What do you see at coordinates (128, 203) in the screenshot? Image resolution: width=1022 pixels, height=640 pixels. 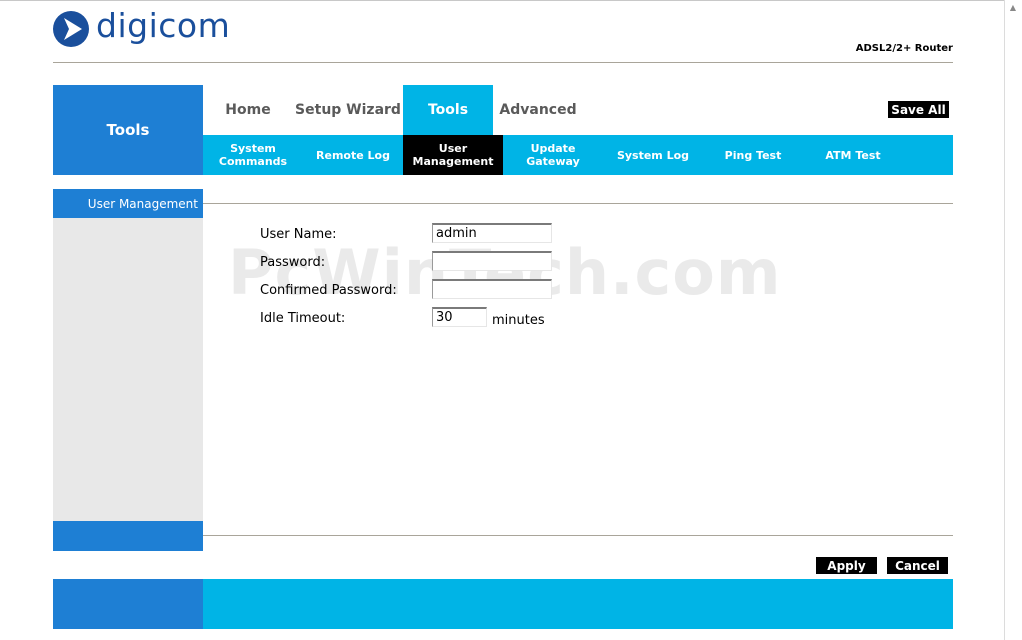 I see `side-panel-title: User Management` at bounding box center [128, 203].